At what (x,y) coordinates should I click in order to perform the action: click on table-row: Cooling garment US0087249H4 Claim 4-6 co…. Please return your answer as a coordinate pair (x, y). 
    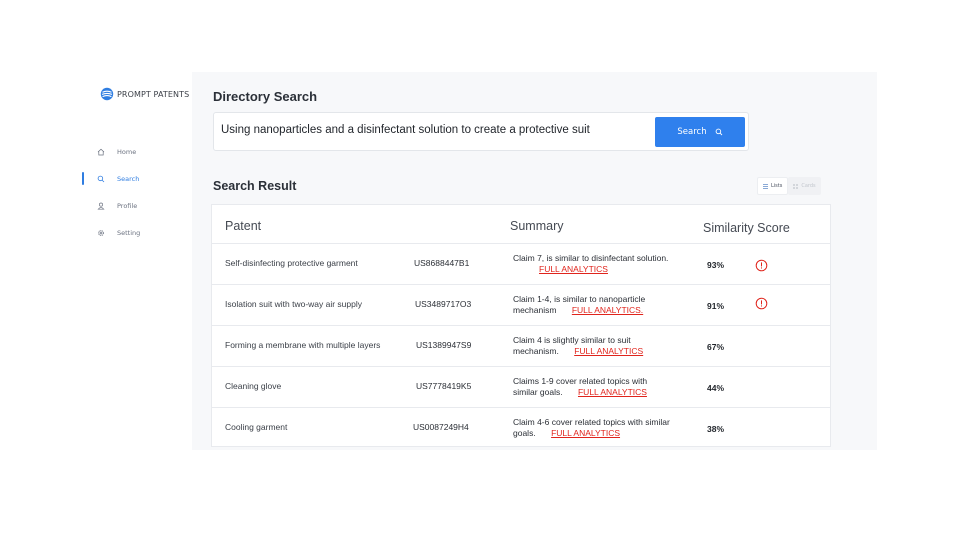
    Looking at the image, I should click on (521, 428).